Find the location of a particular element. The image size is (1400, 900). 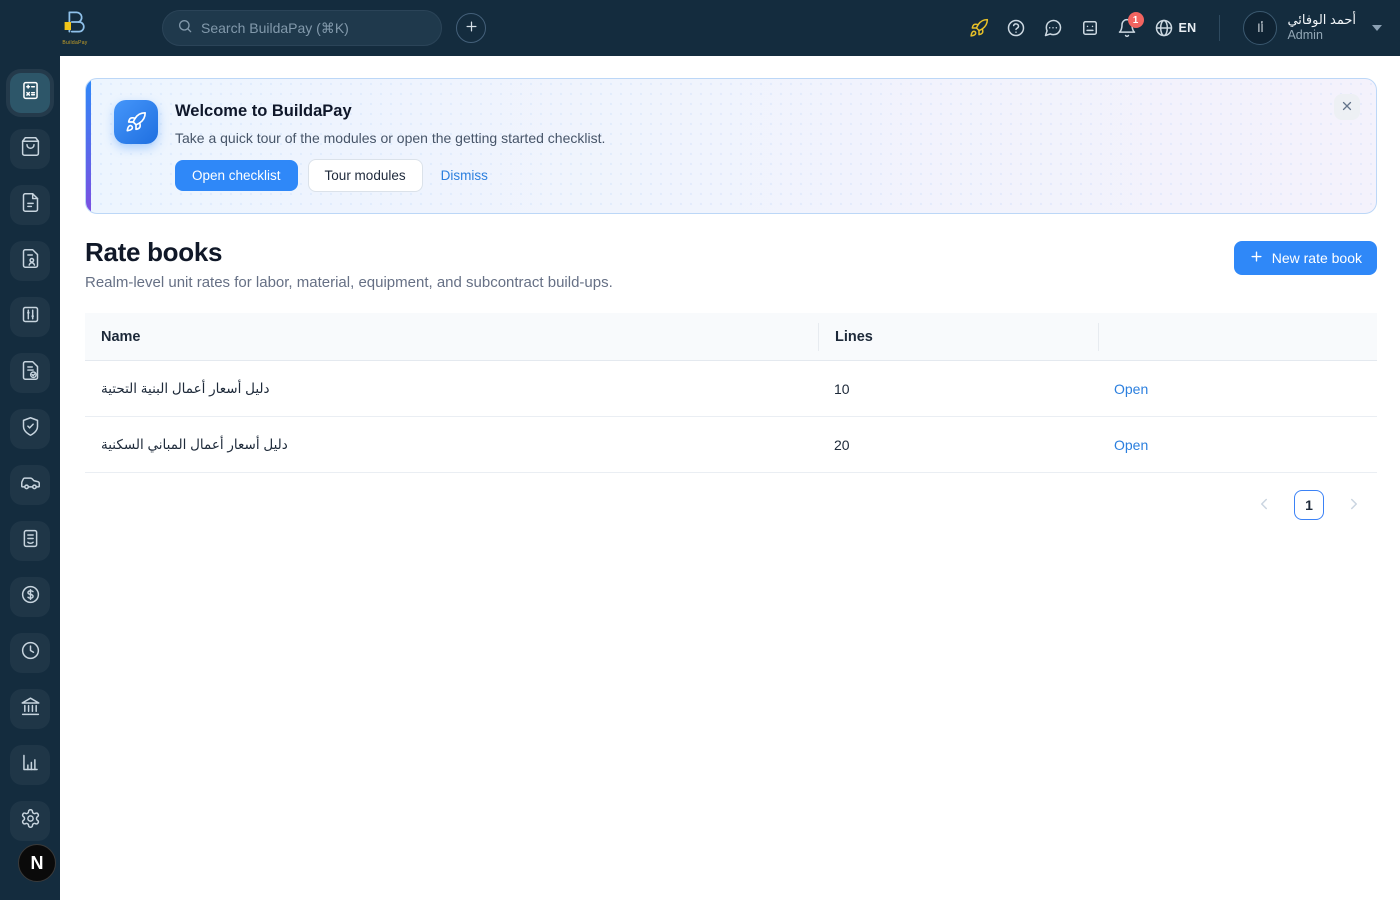

column-header-name: Name is located at coordinates (121, 336).